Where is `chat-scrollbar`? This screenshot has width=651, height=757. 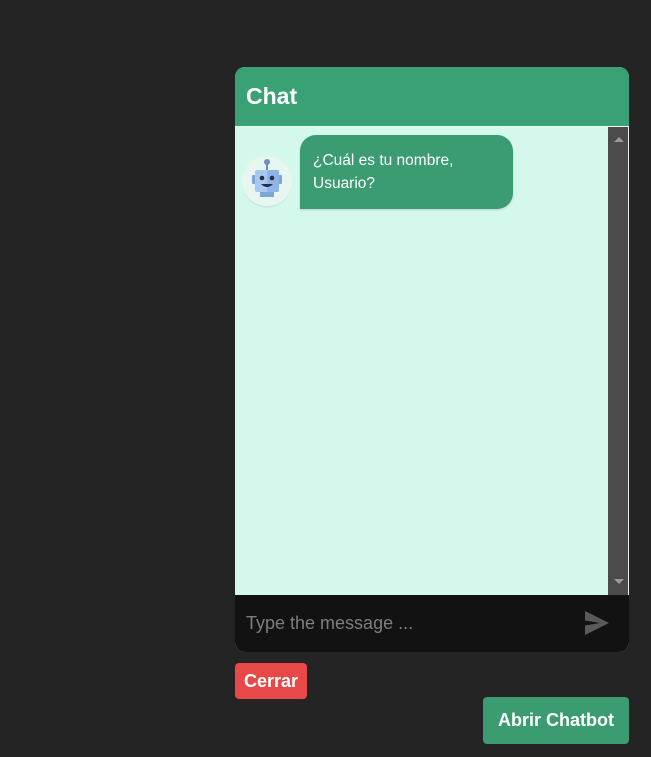
chat-scrollbar is located at coordinates (618, 361).